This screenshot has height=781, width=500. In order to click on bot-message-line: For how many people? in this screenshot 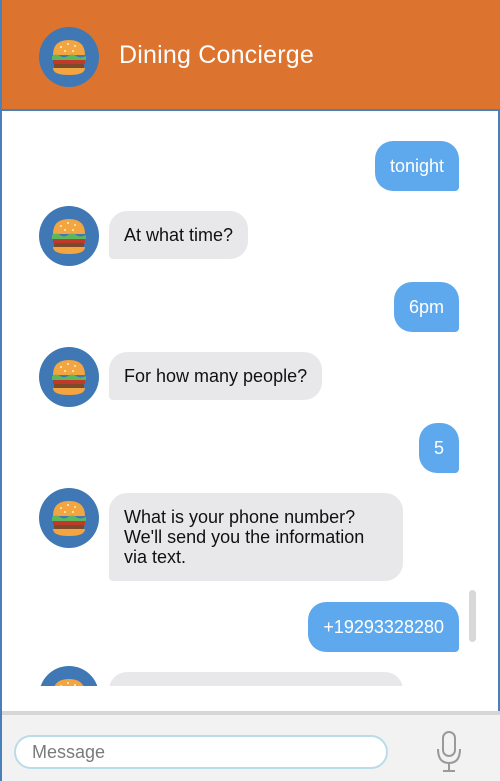, I will do `click(216, 376)`.